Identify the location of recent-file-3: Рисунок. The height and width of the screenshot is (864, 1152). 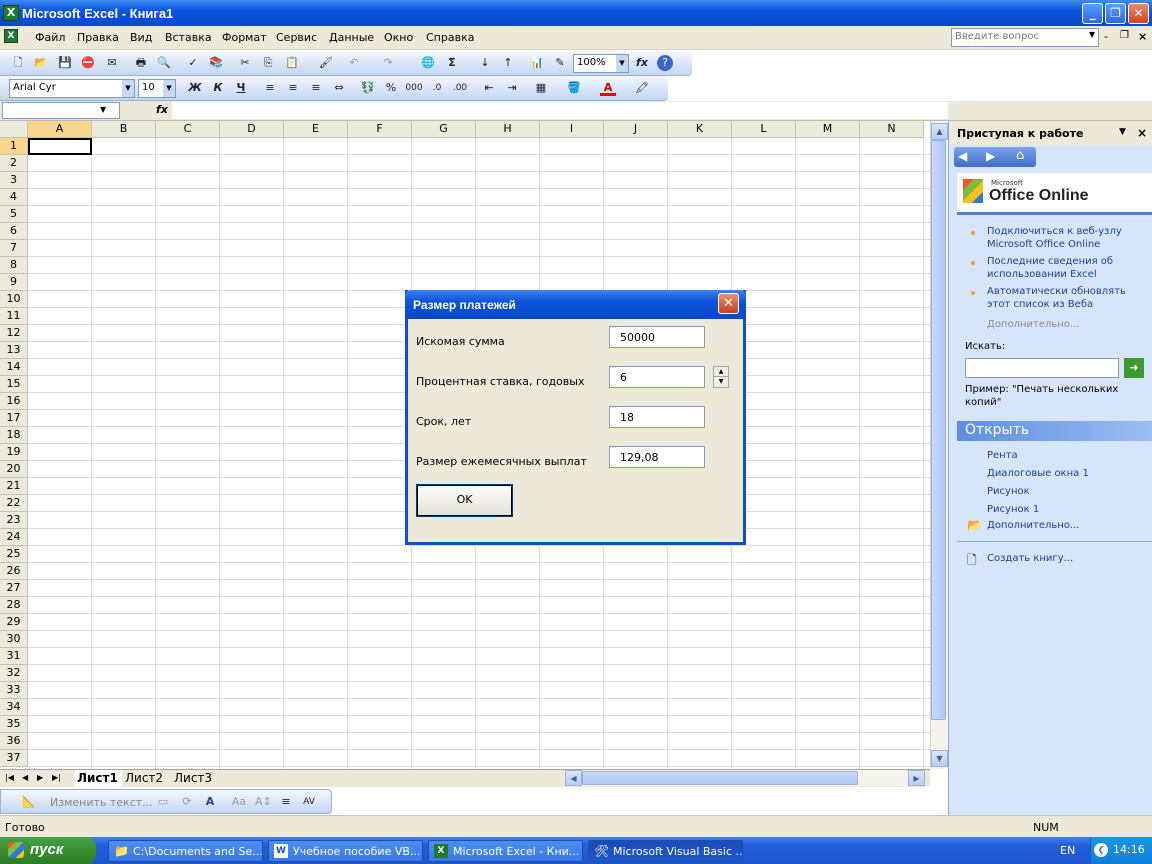
(1008, 491).